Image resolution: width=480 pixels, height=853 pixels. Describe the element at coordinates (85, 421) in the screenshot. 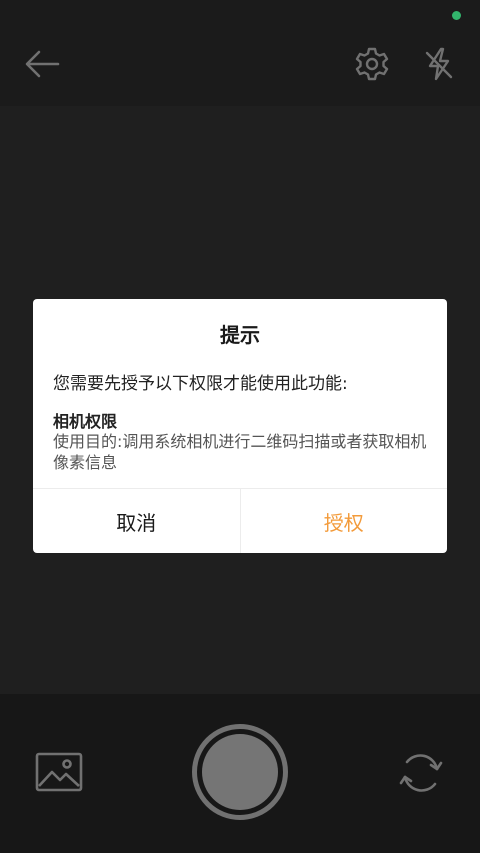

I see `permission-name: 相机权限` at that location.